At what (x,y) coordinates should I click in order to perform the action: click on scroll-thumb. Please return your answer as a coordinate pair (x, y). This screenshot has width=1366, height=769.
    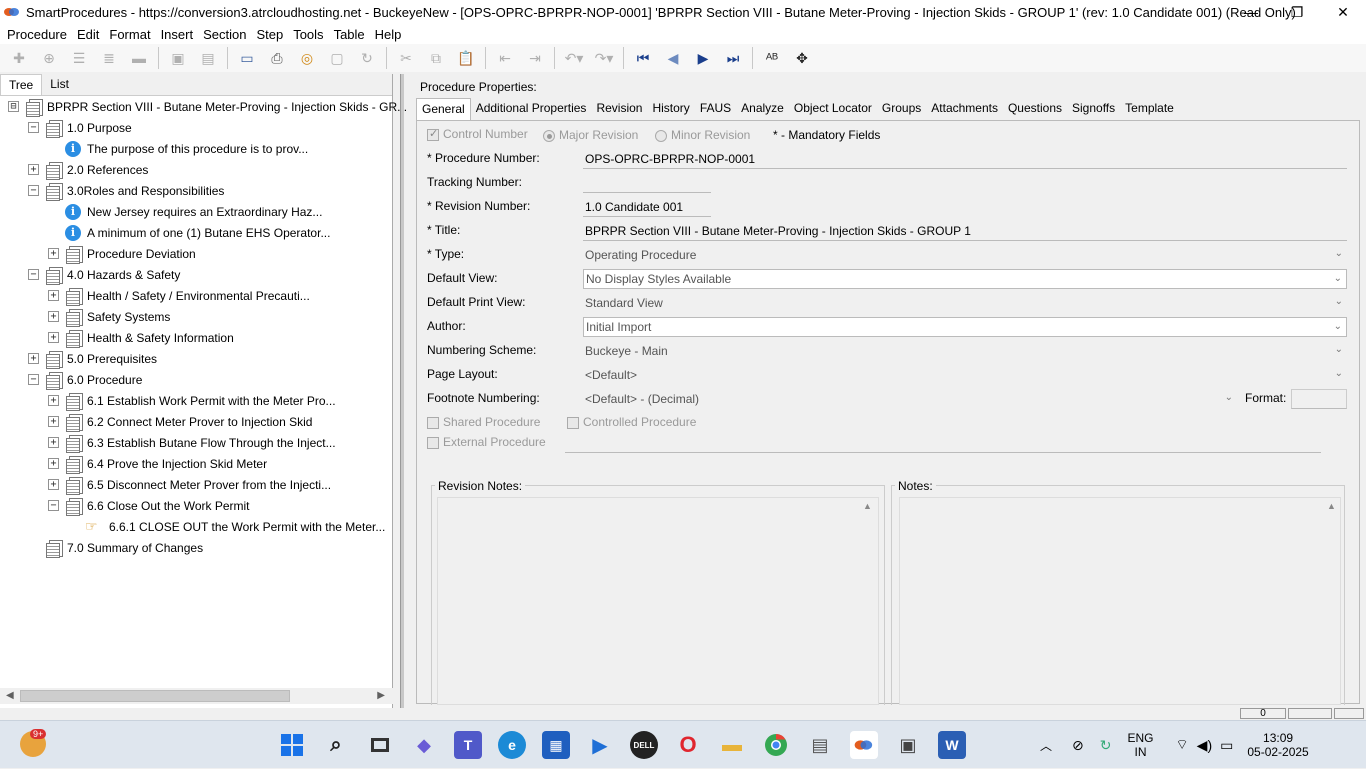
    Looking at the image, I should click on (155, 696).